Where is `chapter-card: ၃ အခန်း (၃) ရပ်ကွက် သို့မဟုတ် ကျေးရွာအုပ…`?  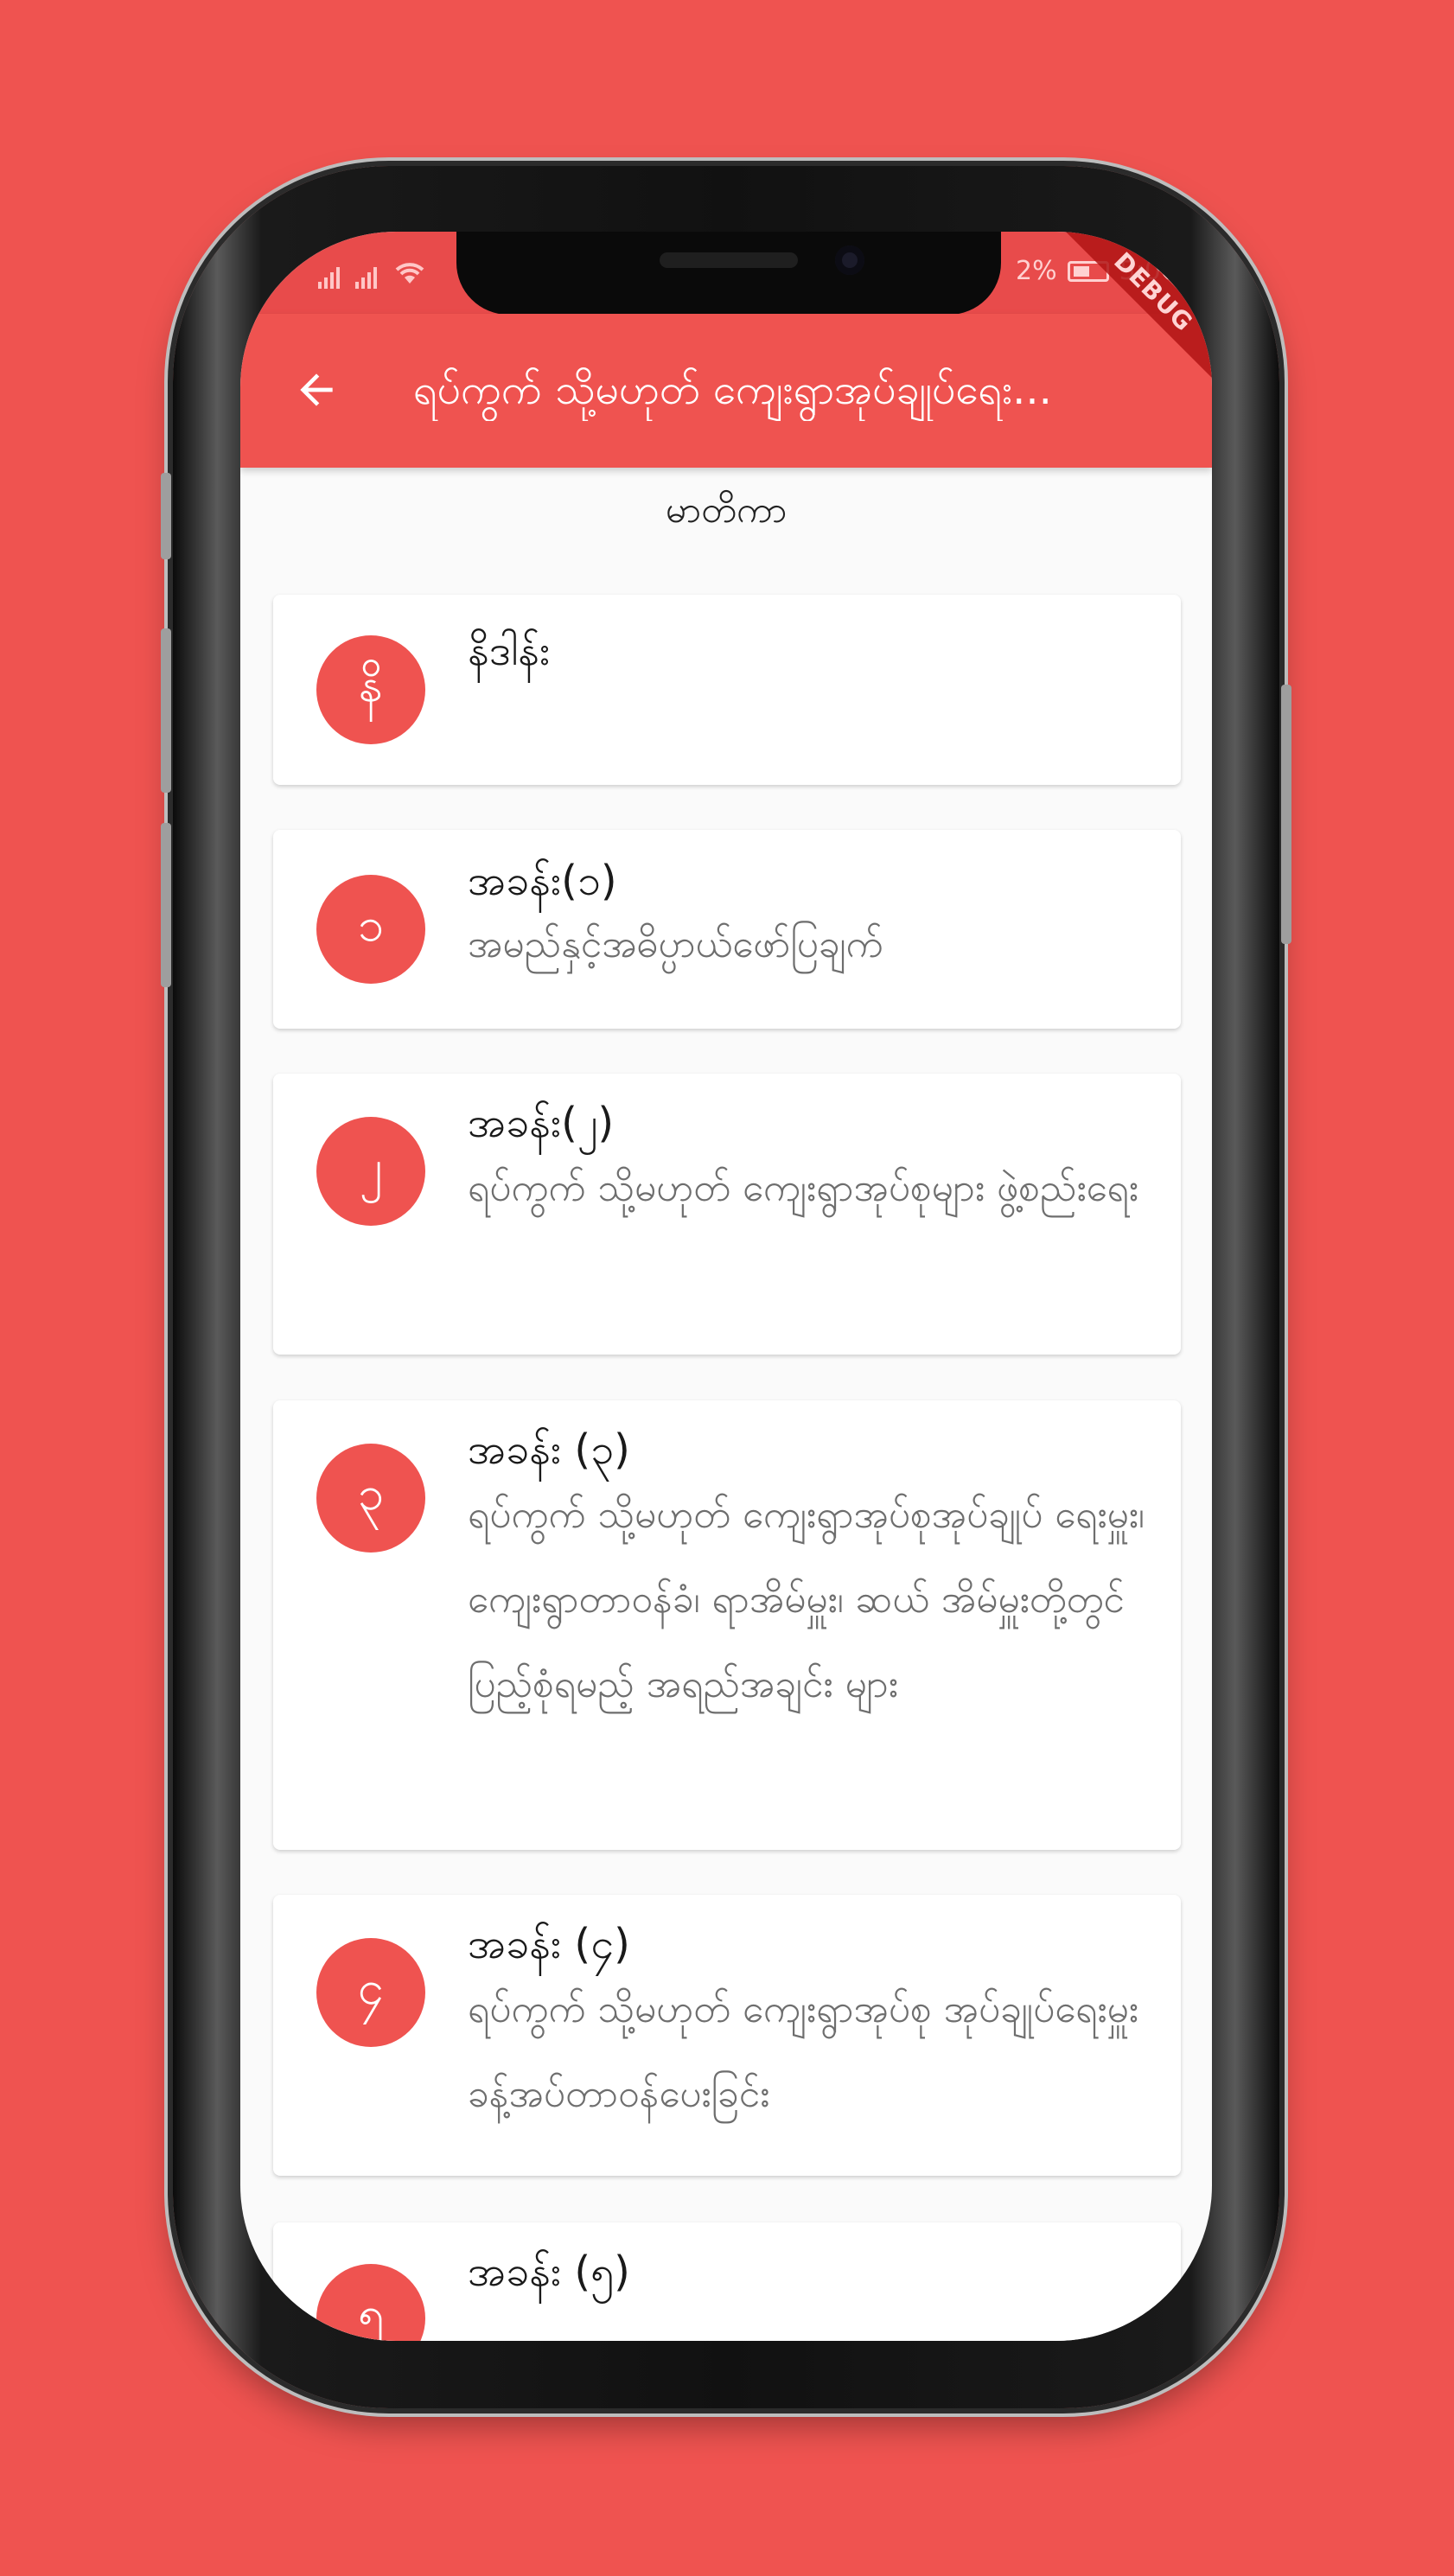 chapter-card: ၃ အခန်း (၃) ရပ်ကွက် သို့မဟုတ် ကျေးရွာအုပ… is located at coordinates (727, 1625).